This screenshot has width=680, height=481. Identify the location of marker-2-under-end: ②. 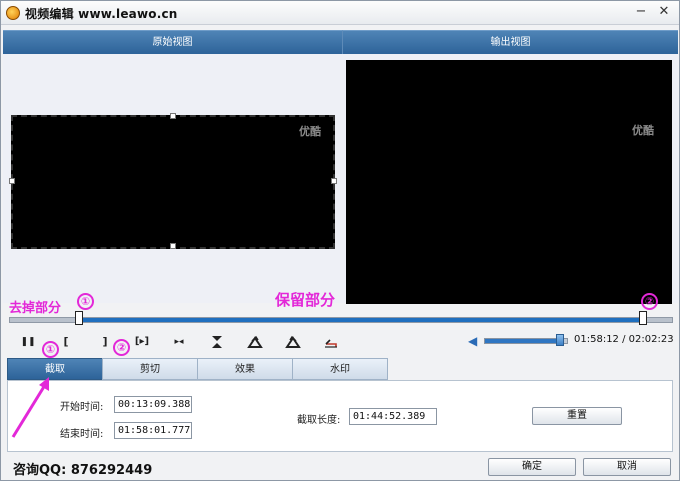
(121, 347).